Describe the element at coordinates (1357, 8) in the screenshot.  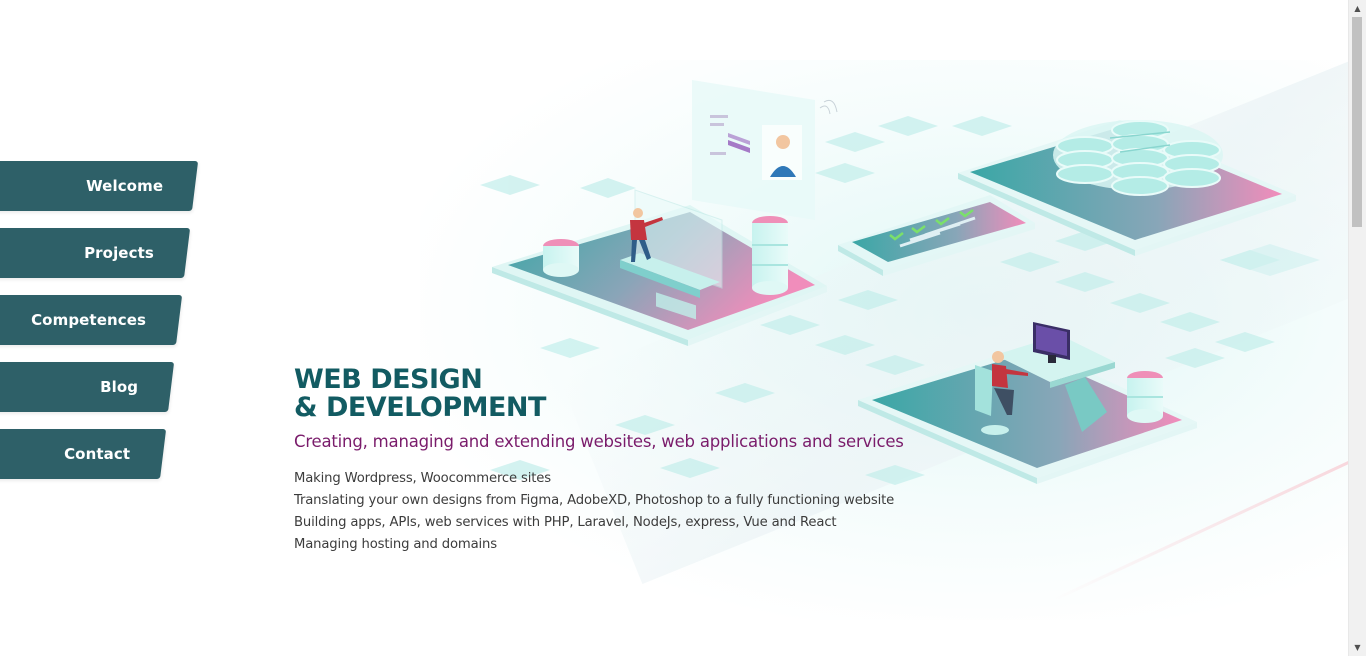
I see `scroll-up-arrow-icon: ▲` at that location.